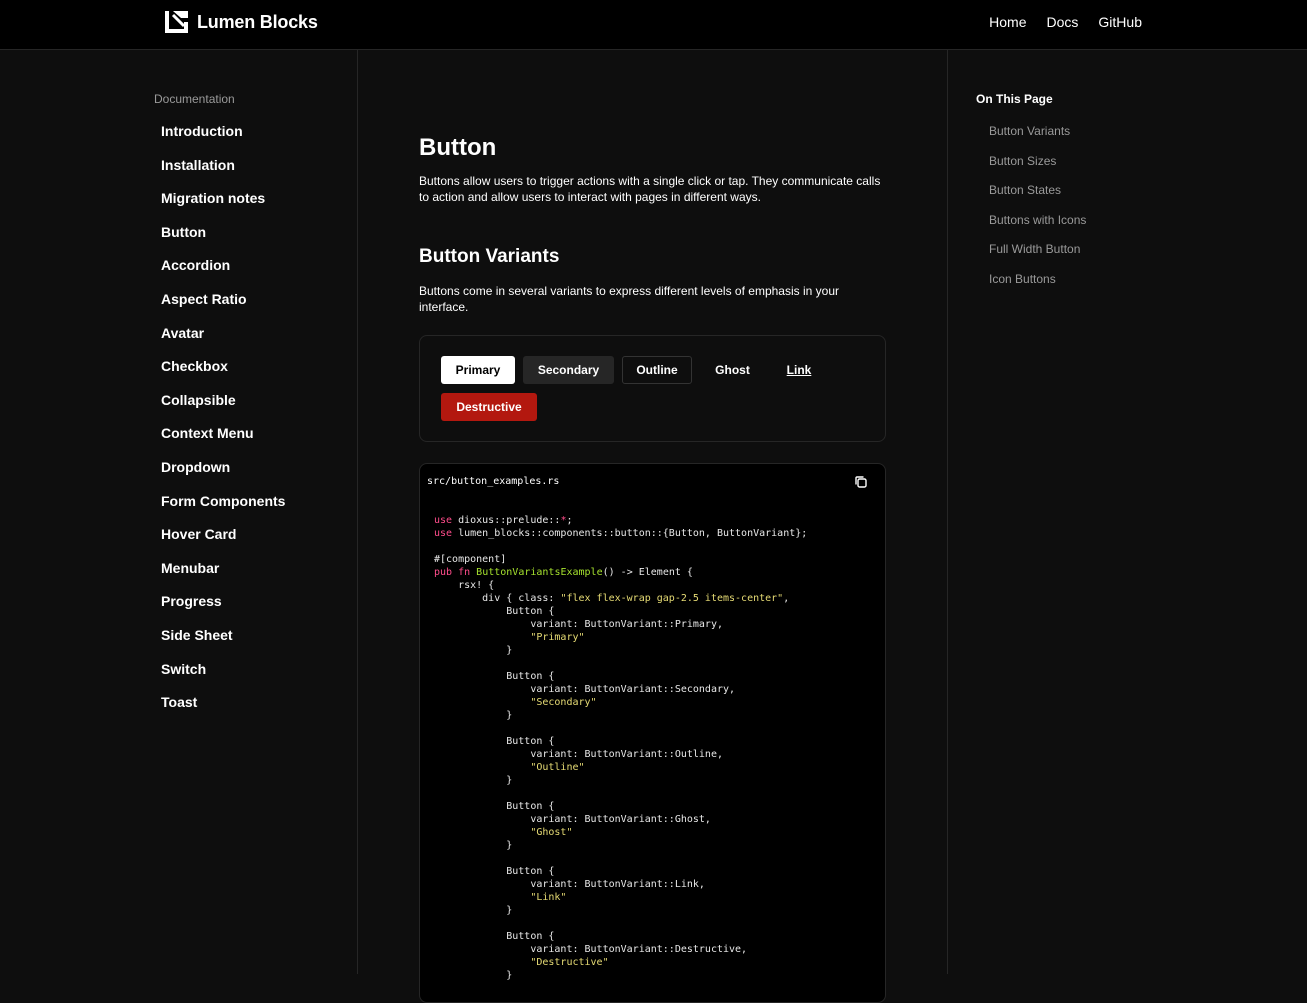 The height and width of the screenshot is (1003, 1307). Describe the element at coordinates (223, 173) in the screenshot. I see `sidebar-item-installation: Installation` at that location.